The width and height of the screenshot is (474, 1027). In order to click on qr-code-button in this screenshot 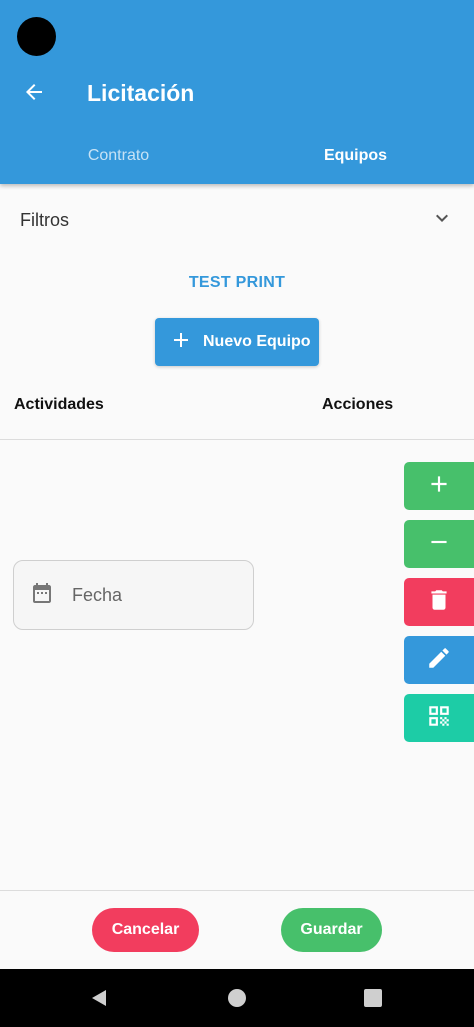, I will do `click(439, 718)`.